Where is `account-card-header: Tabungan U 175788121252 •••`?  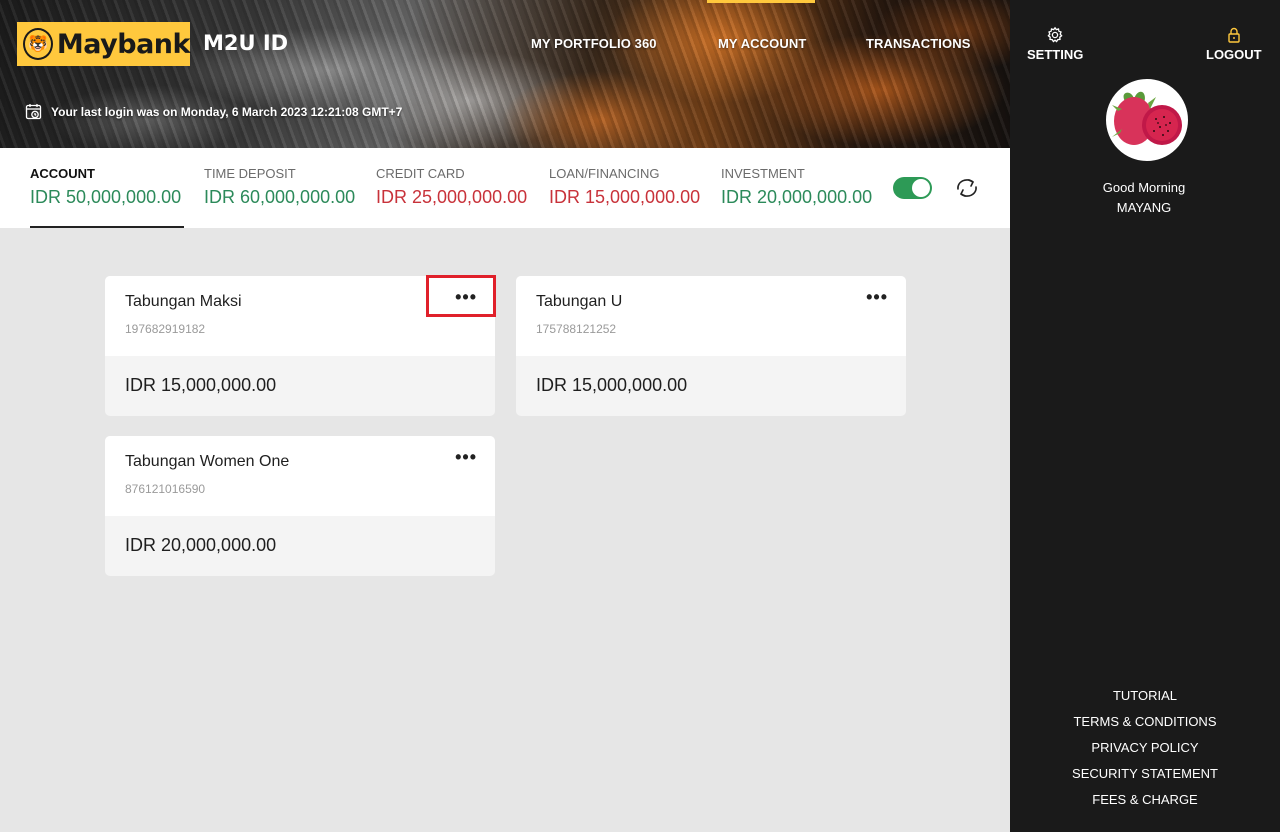
account-card-header: Tabungan U 175788121252 ••• is located at coordinates (711, 316).